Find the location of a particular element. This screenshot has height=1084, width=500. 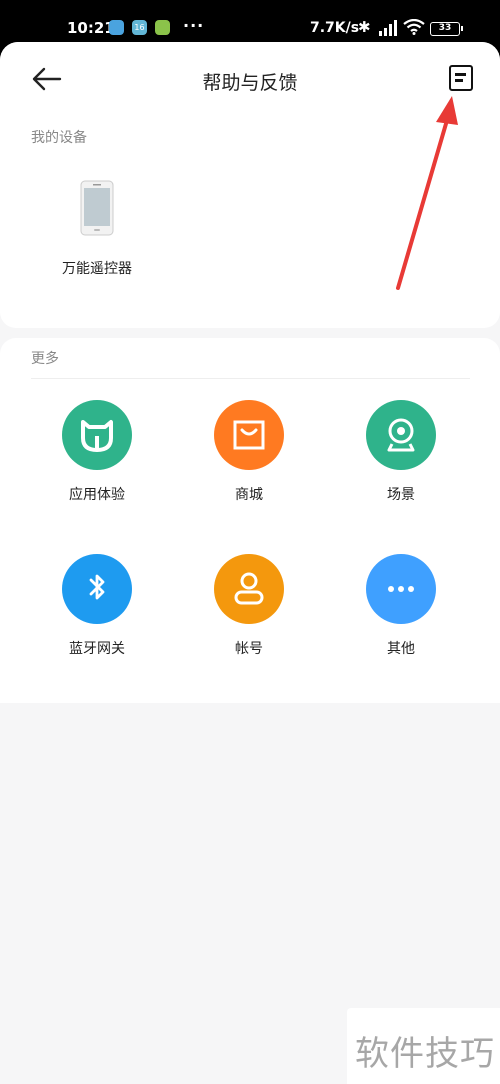

tile-shop: 商城 is located at coordinates (249, 455).